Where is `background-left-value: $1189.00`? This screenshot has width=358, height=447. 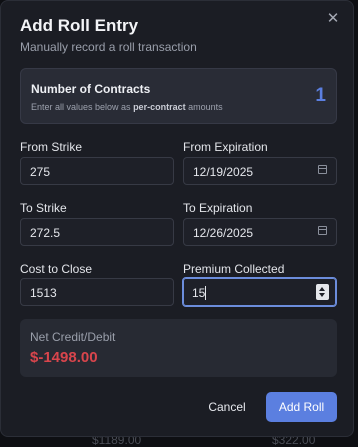
background-left-value: $1189.00 is located at coordinates (117, 442).